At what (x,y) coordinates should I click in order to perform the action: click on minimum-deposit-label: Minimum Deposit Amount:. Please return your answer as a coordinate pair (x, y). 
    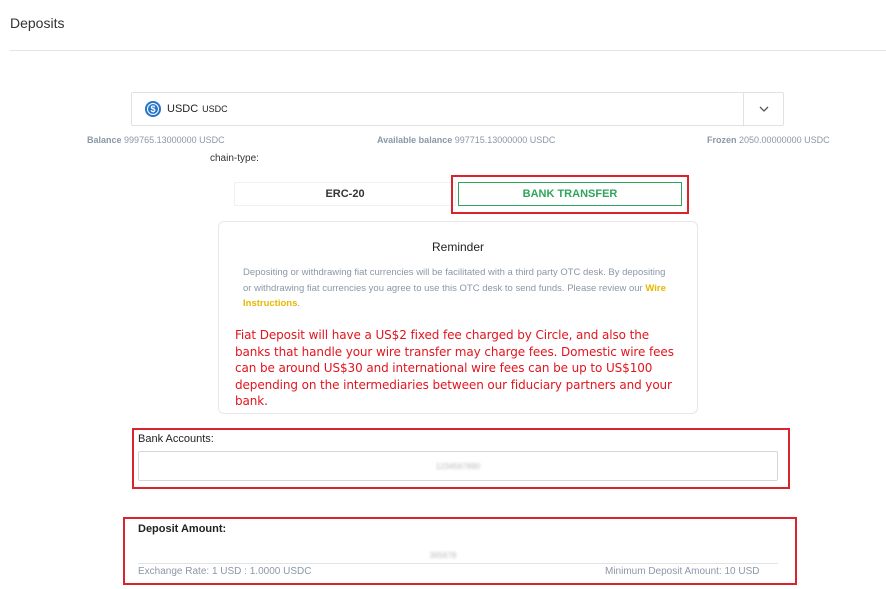
    Looking at the image, I should click on (663, 571).